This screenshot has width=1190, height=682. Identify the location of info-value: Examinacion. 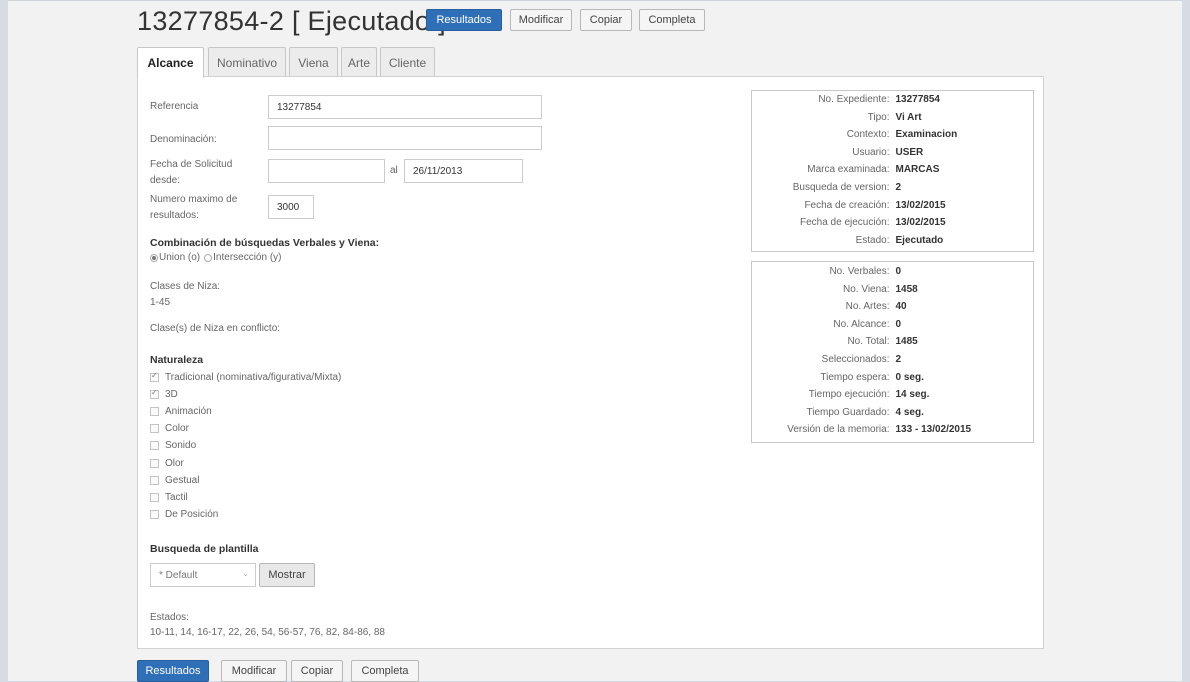
(926, 135).